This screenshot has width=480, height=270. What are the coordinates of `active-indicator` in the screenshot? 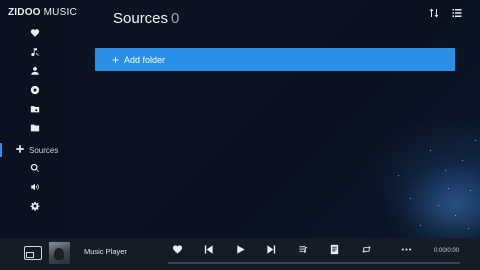 It's located at (1, 150).